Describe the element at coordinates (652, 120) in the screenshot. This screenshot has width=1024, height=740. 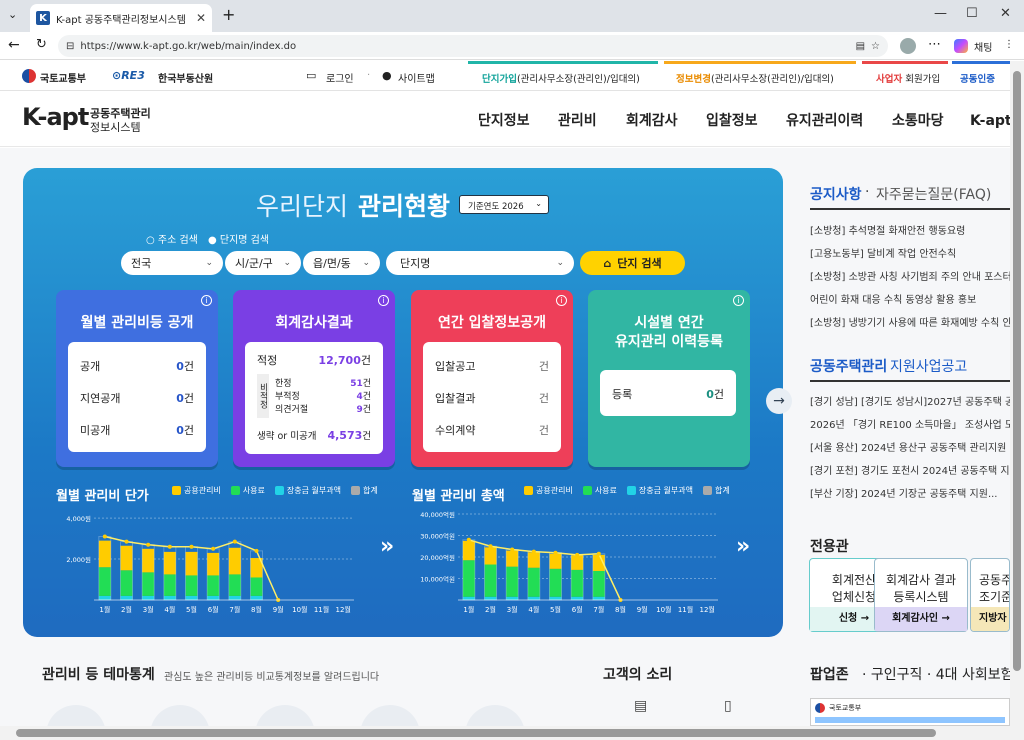
I see `nav-accounting-audit: 회계감사` at that location.